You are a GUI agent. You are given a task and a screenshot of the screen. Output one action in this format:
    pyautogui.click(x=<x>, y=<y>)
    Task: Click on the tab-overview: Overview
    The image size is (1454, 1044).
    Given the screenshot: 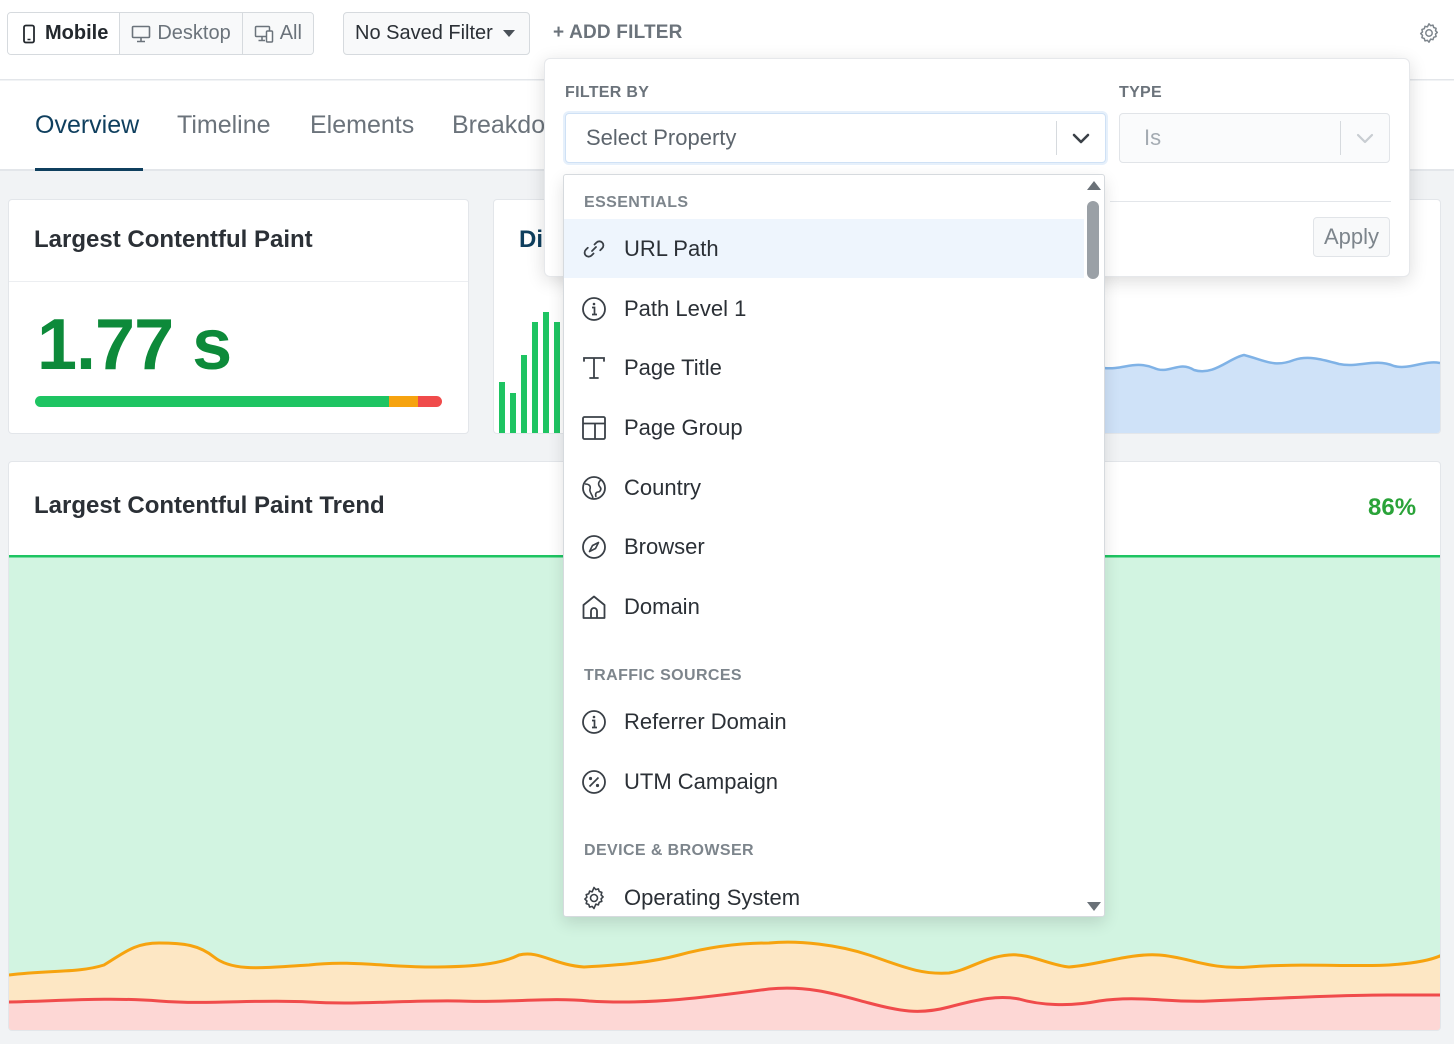 What is the action you would take?
    pyautogui.click(x=87, y=125)
    